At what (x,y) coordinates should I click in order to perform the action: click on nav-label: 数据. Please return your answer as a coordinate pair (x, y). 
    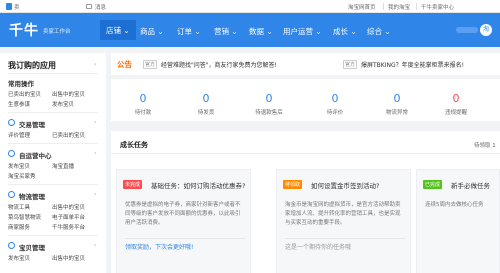
    Looking at the image, I should click on (256, 31).